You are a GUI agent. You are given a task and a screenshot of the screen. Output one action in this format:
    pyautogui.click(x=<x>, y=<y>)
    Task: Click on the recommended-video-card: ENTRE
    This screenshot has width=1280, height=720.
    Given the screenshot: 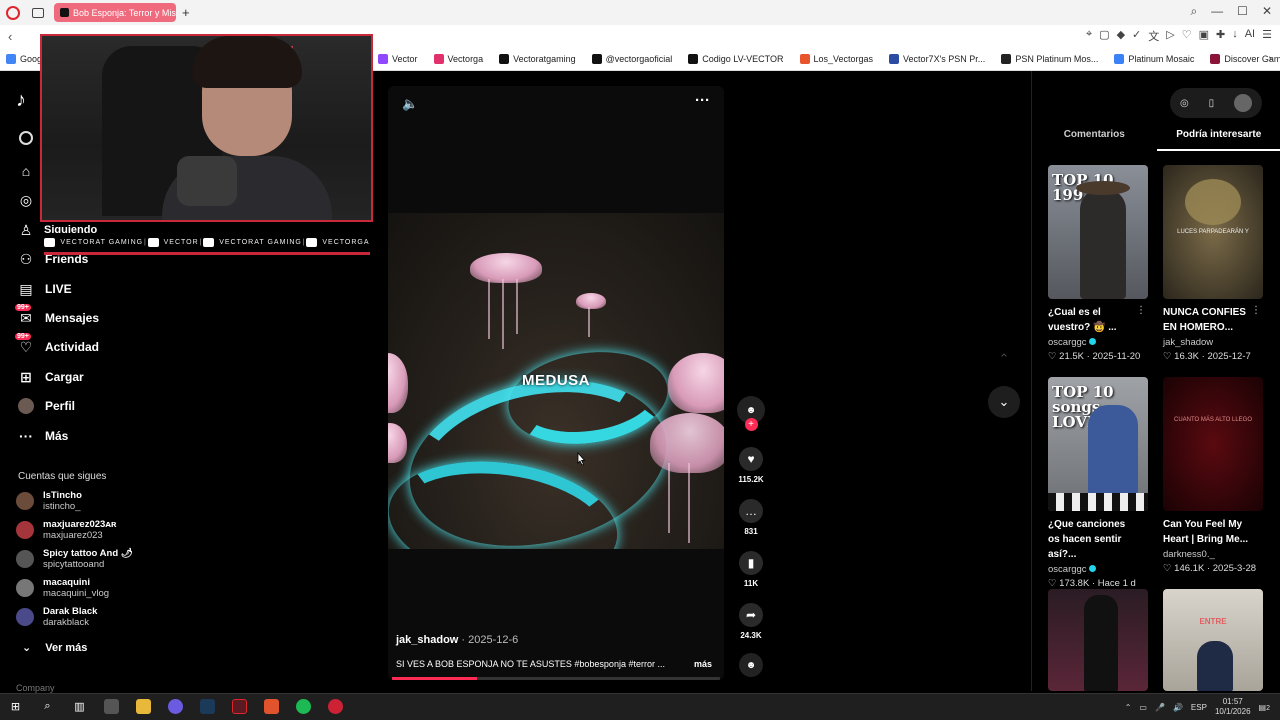 What is the action you would take?
    pyautogui.click(x=1213, y=640)
    